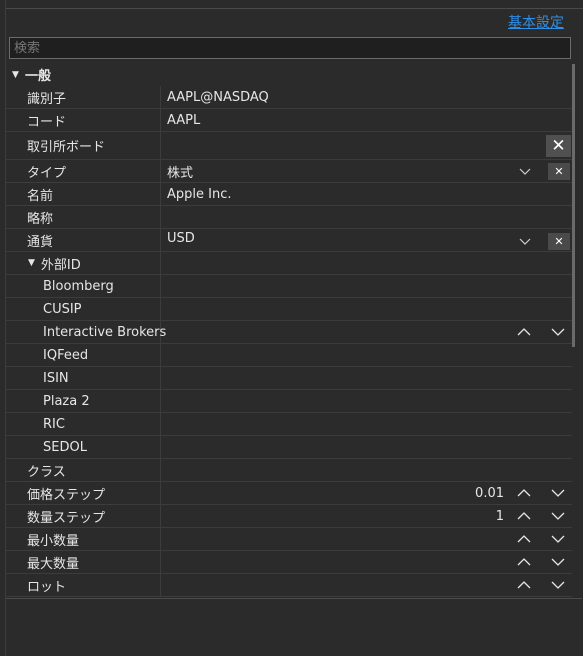 The height and width of the screenshot is (656, 583). I want to click on row-lot: ロット, so click(289, 585).